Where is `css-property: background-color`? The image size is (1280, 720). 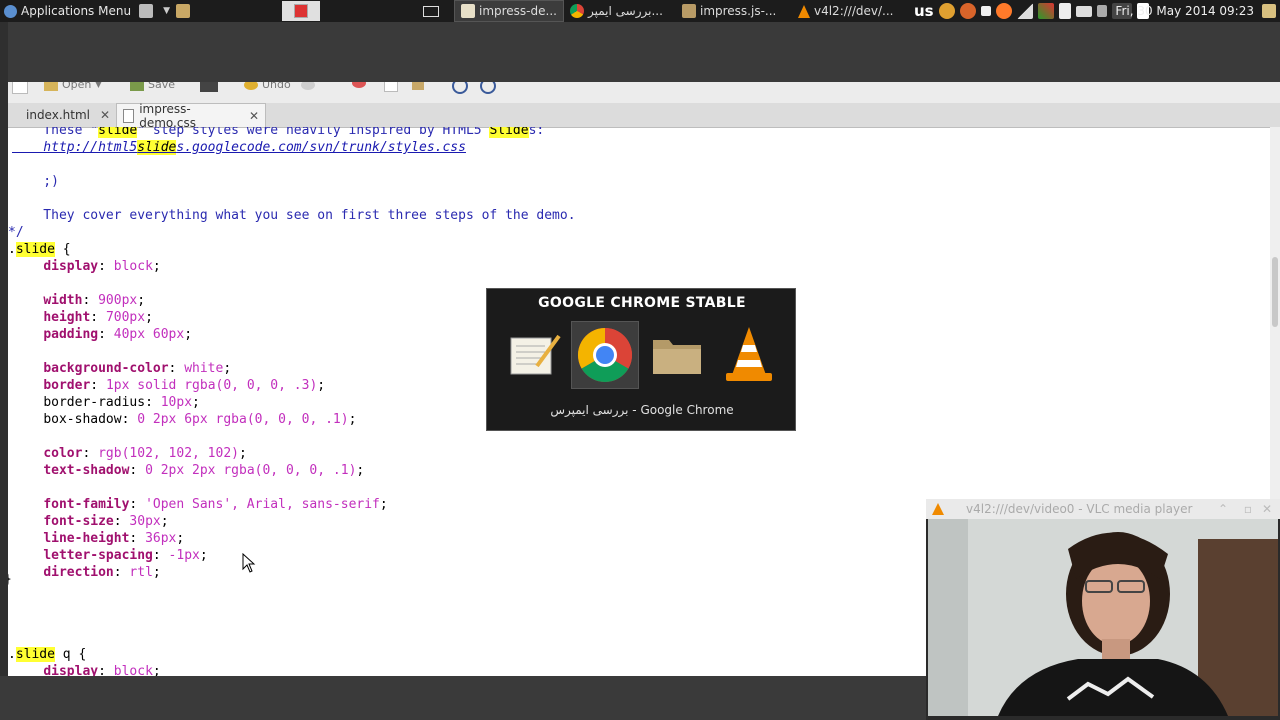 css-property: background-color is located at coordinates (106, 368).